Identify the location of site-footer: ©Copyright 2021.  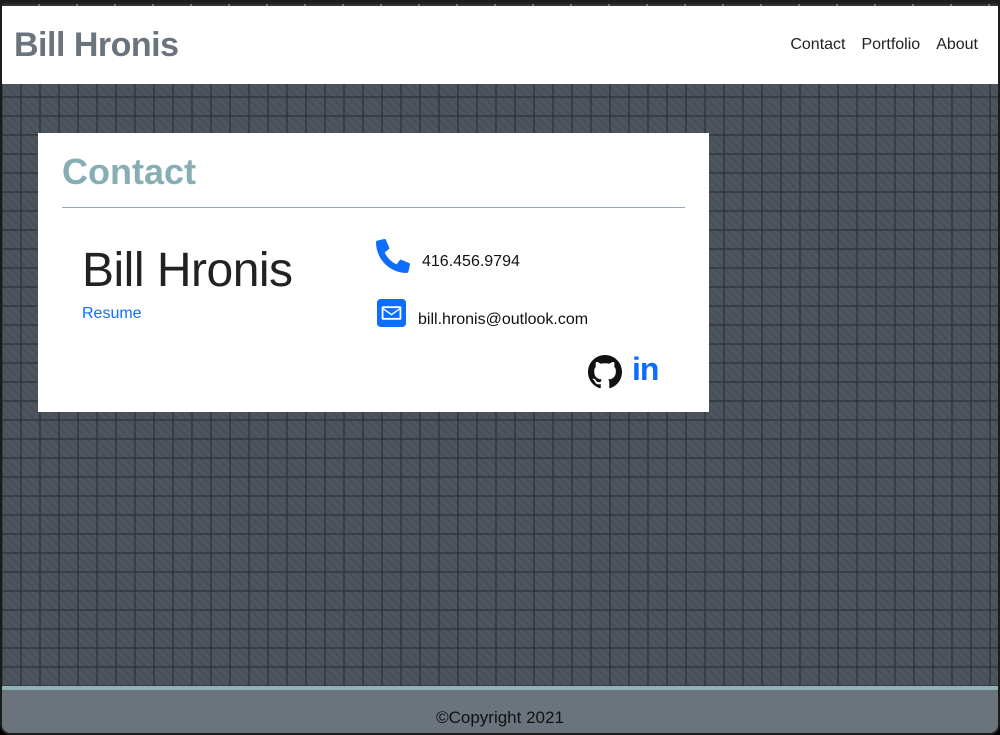
(500, 709).